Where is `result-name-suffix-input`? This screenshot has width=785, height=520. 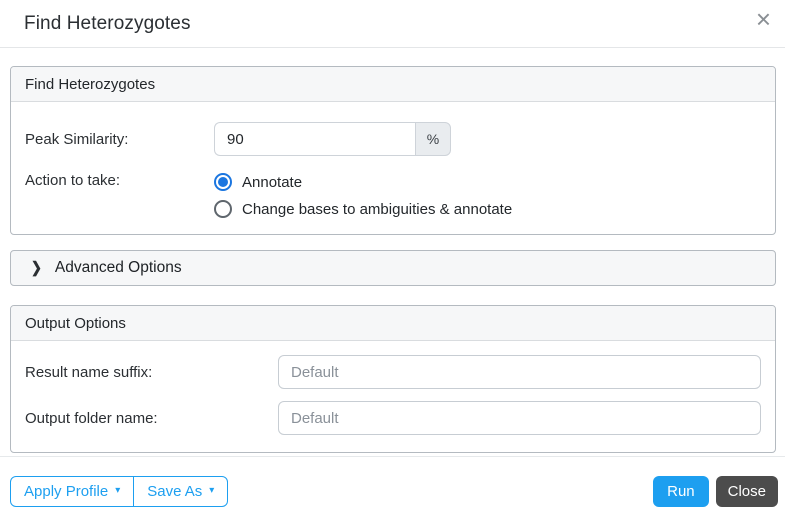 result-name-suffix-input is located at coordinates (519, 372).